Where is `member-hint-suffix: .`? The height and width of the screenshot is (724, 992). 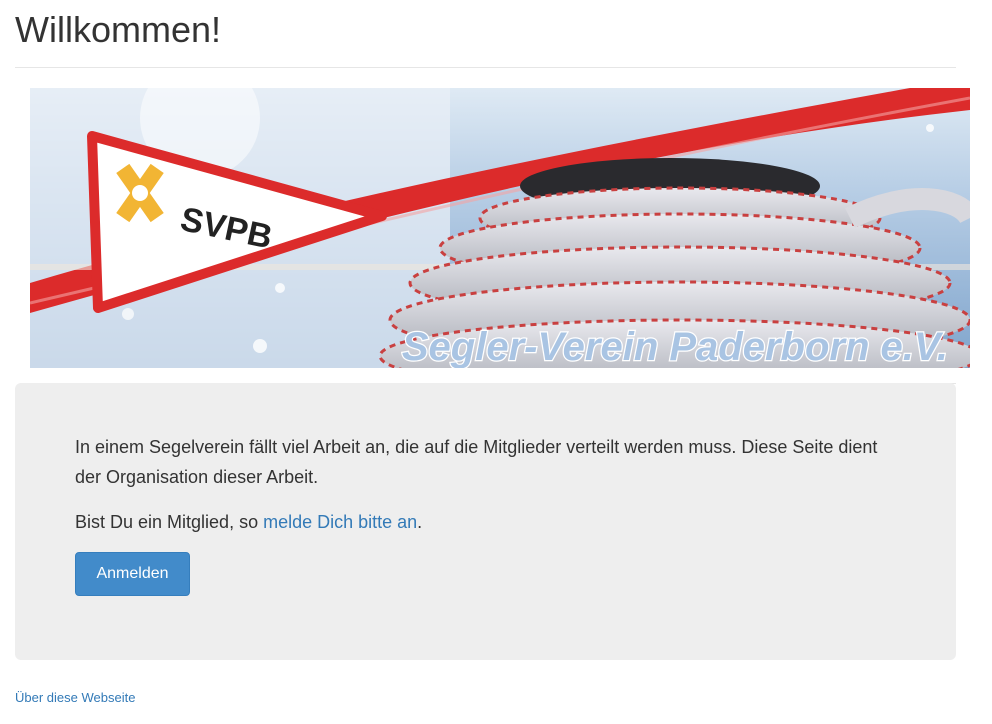 member-hint-suffix: . is located at coordinates (420, 522).